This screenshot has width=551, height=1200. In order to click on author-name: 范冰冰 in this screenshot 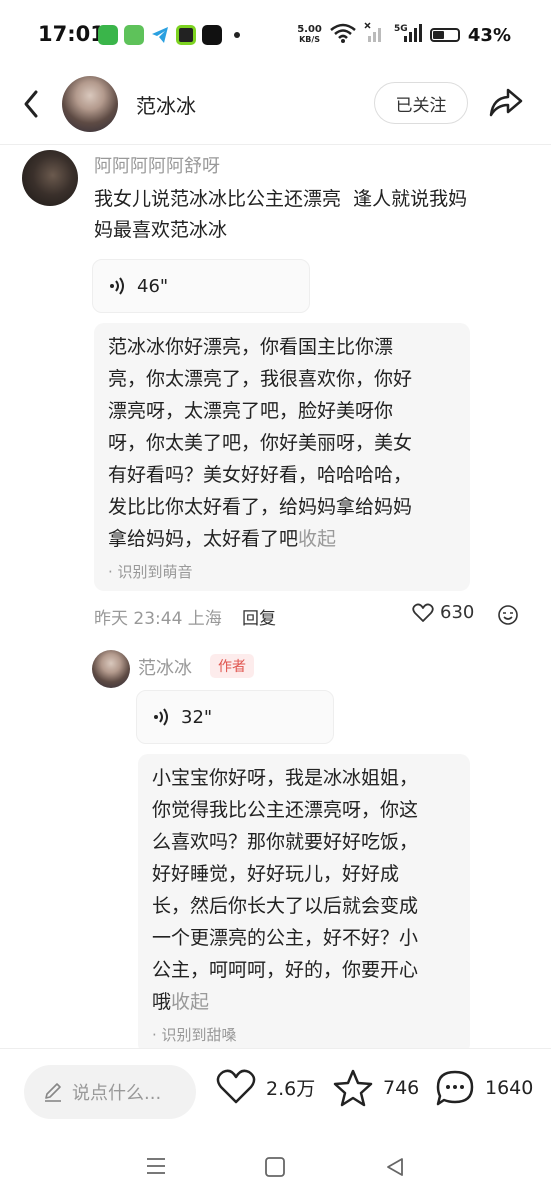, I will do `click(166, 104)`.